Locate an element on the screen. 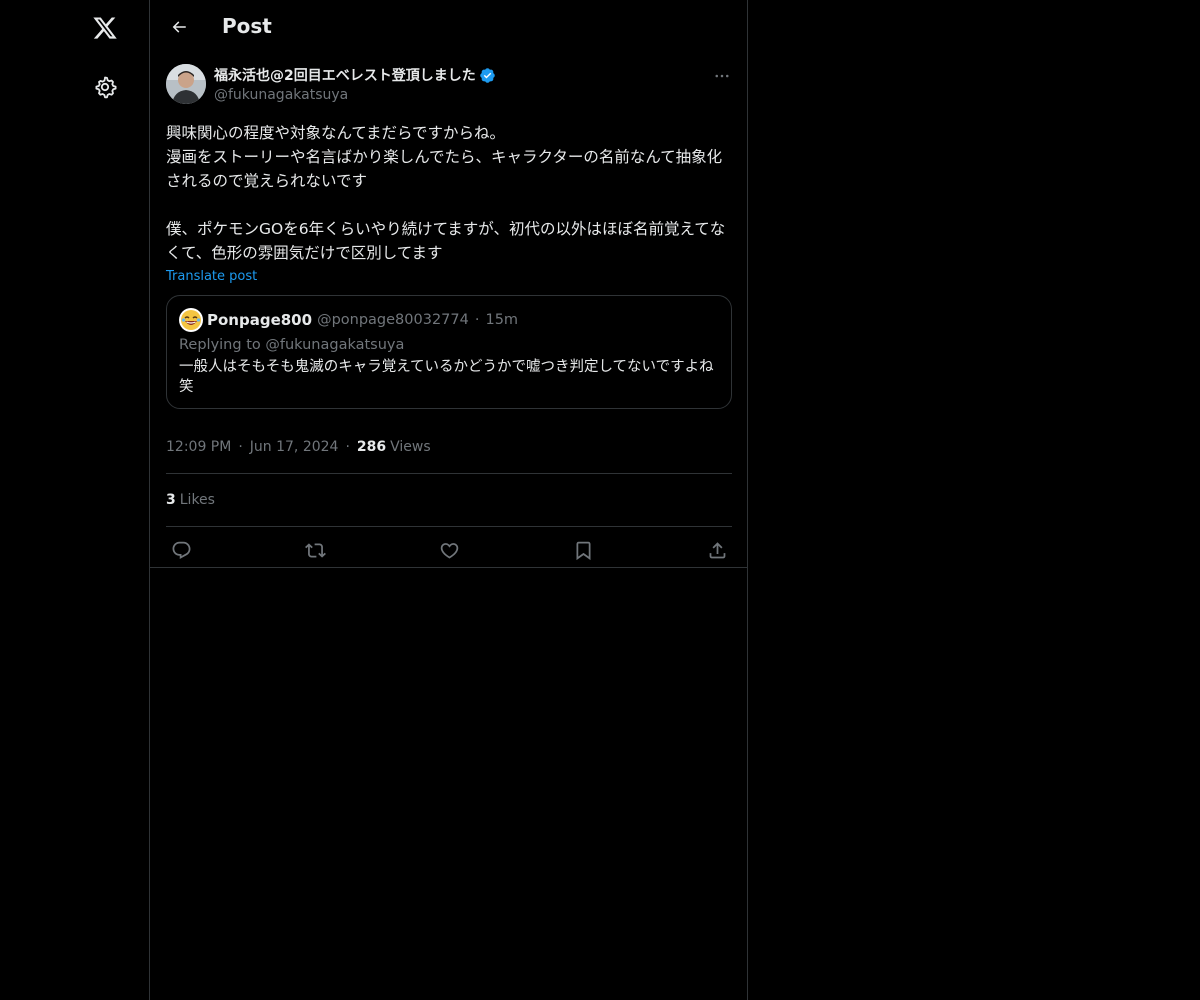 Image resolution: width=1200 pixels, height=1000 pixels. repost-icon is located at coordinates (315, 550).